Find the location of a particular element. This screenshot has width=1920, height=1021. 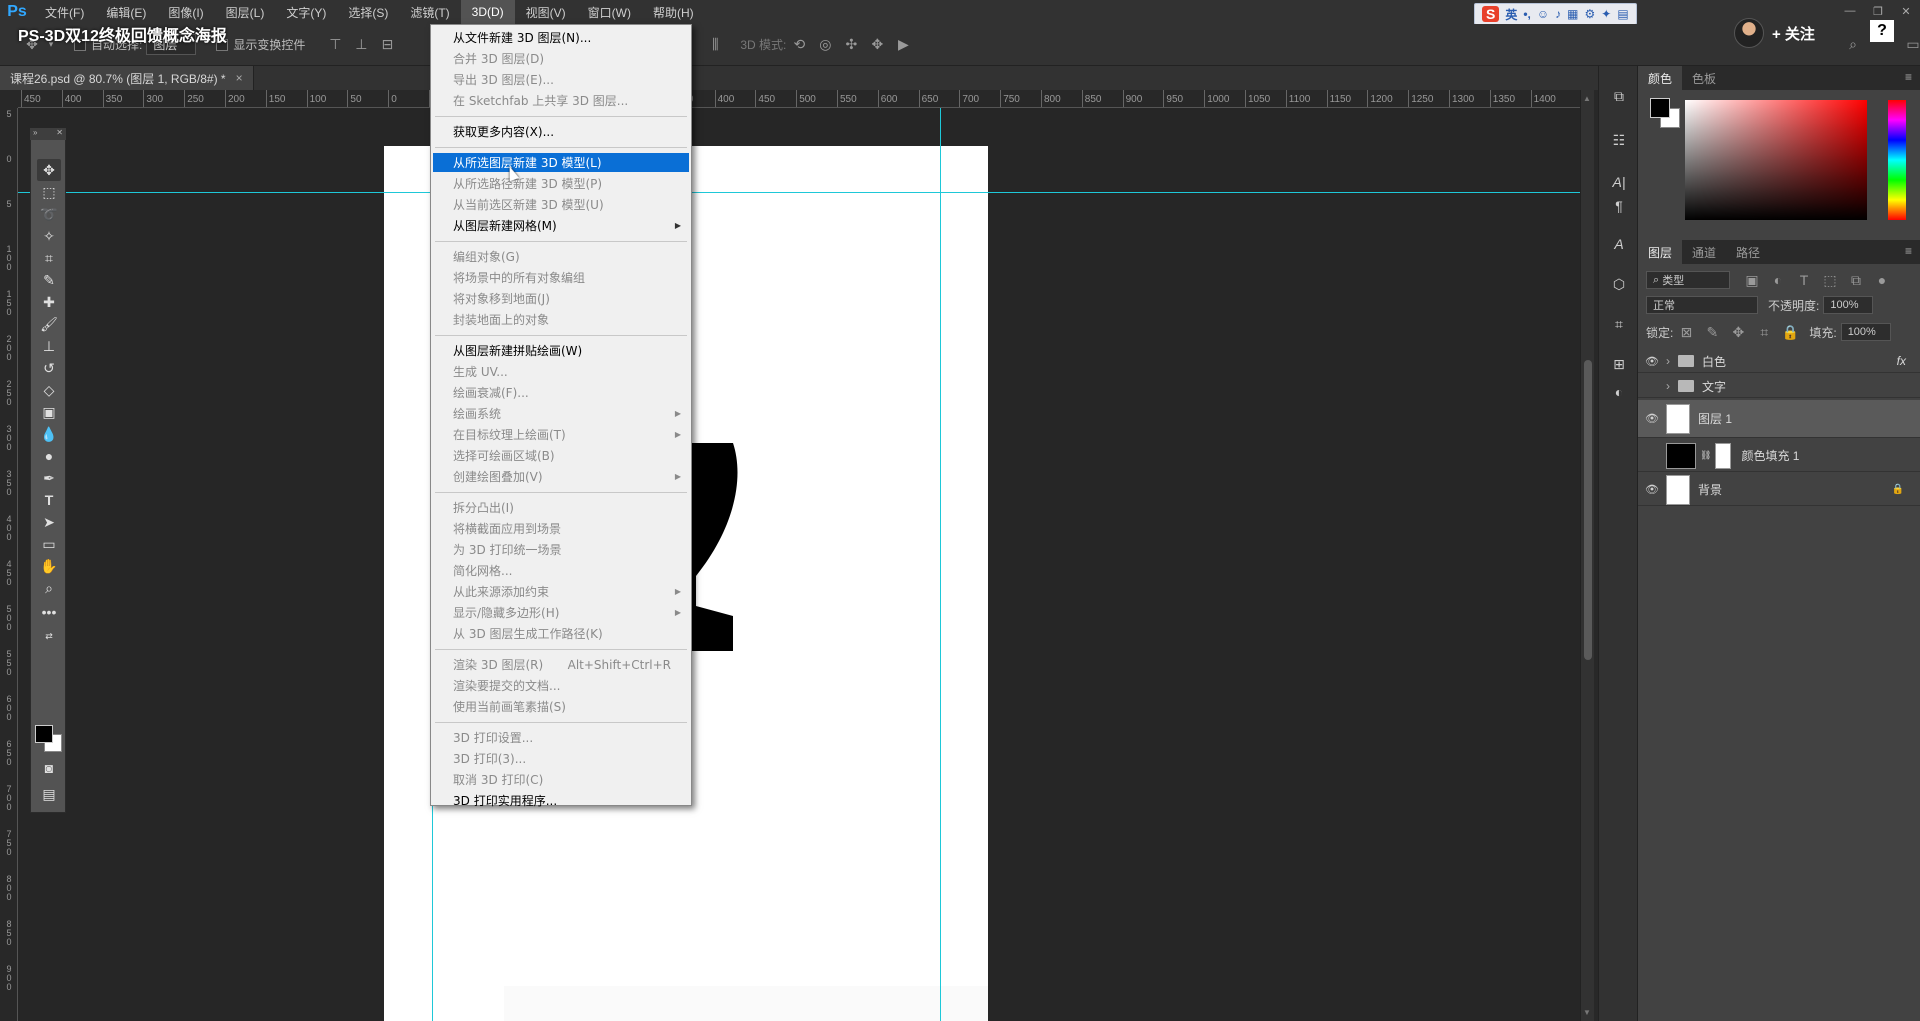

adjustments-icon: ◐ is located at coordinates (1619, 392).